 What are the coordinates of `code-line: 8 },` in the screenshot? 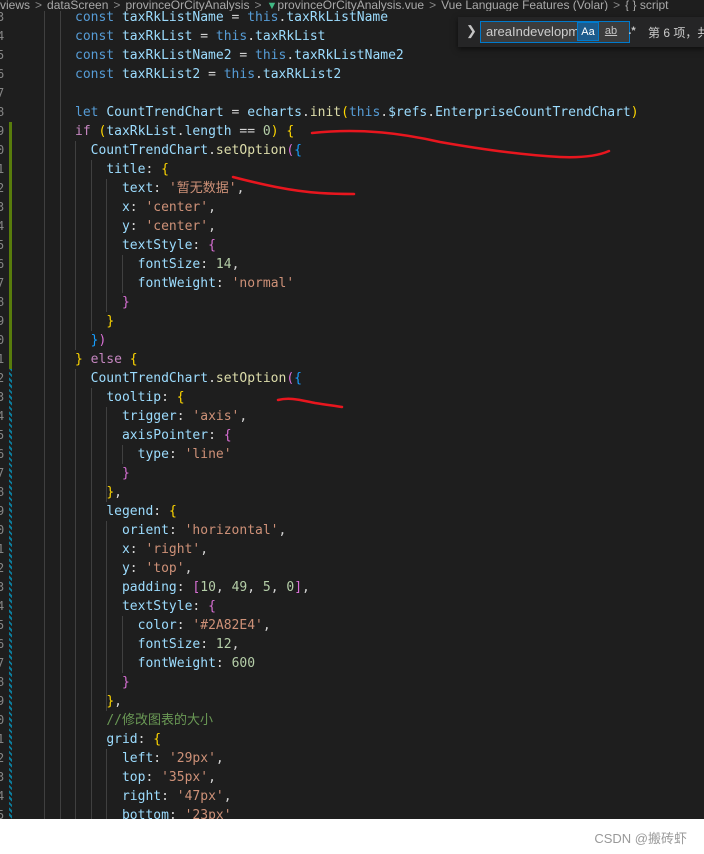 It's located at (352, 492).